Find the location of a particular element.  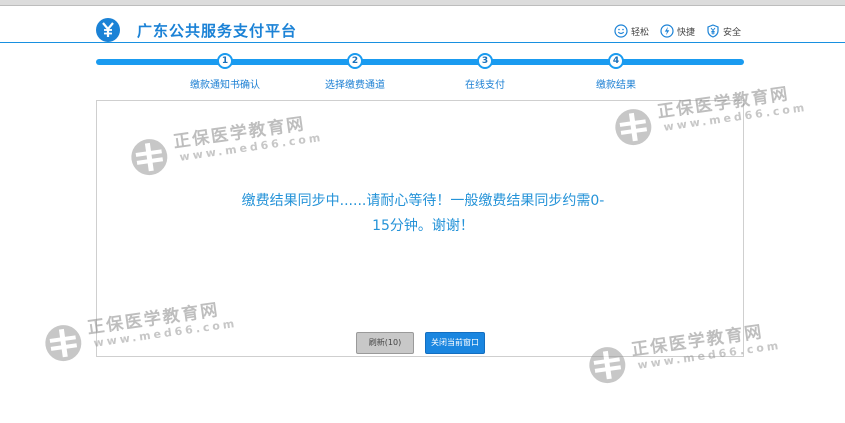

watermark-logo-icon is located at coordinates (63, 343).